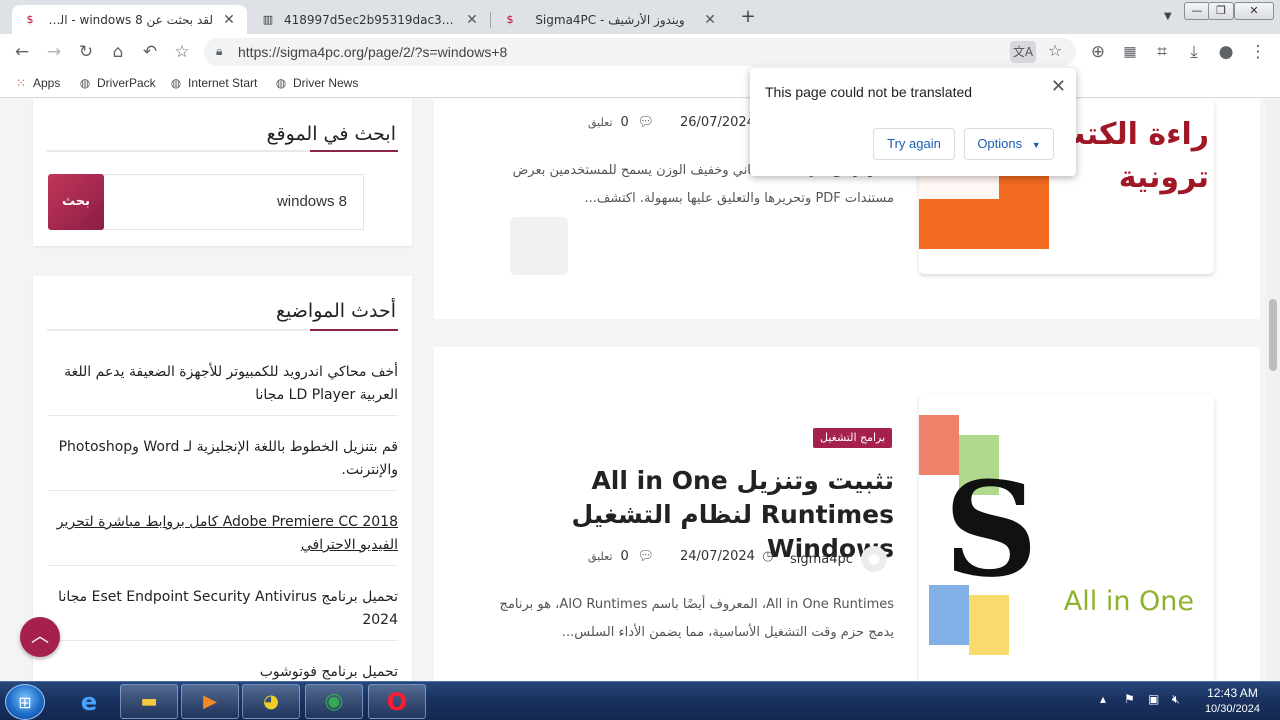  What do you see at coordinates (312, 201) in the screenshot?
I see `search-input-value: windows 8` at bounding box center [312, 201].